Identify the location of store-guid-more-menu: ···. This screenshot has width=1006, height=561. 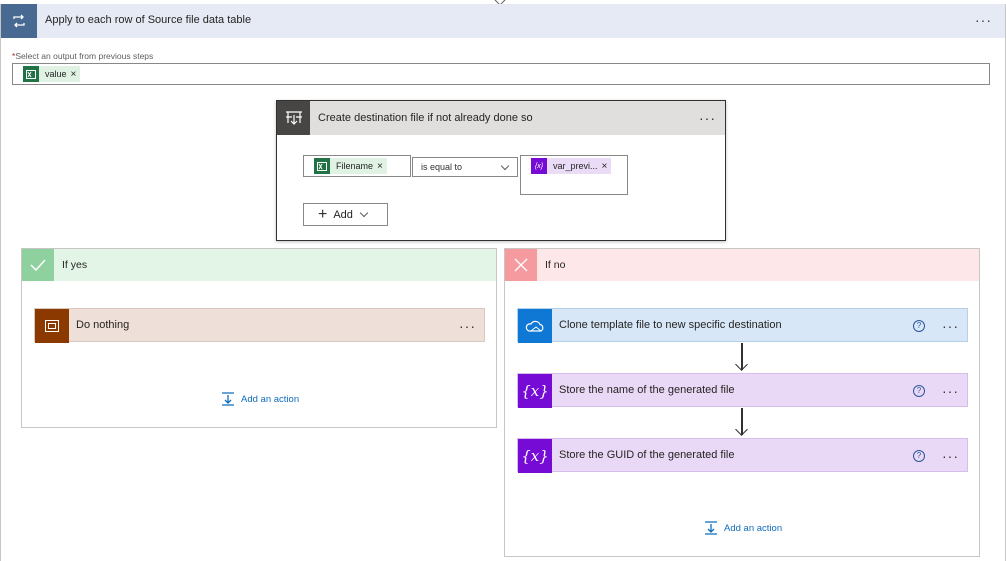
(950, 456).